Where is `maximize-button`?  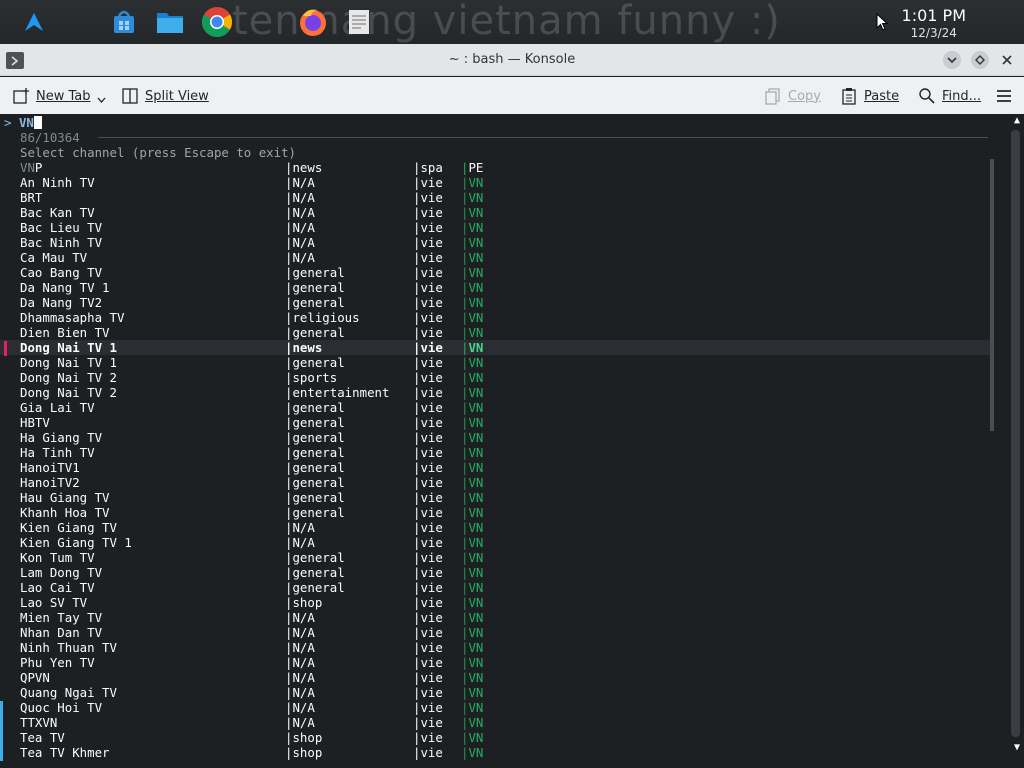 maximize-button is located at coordinates (980, 60).